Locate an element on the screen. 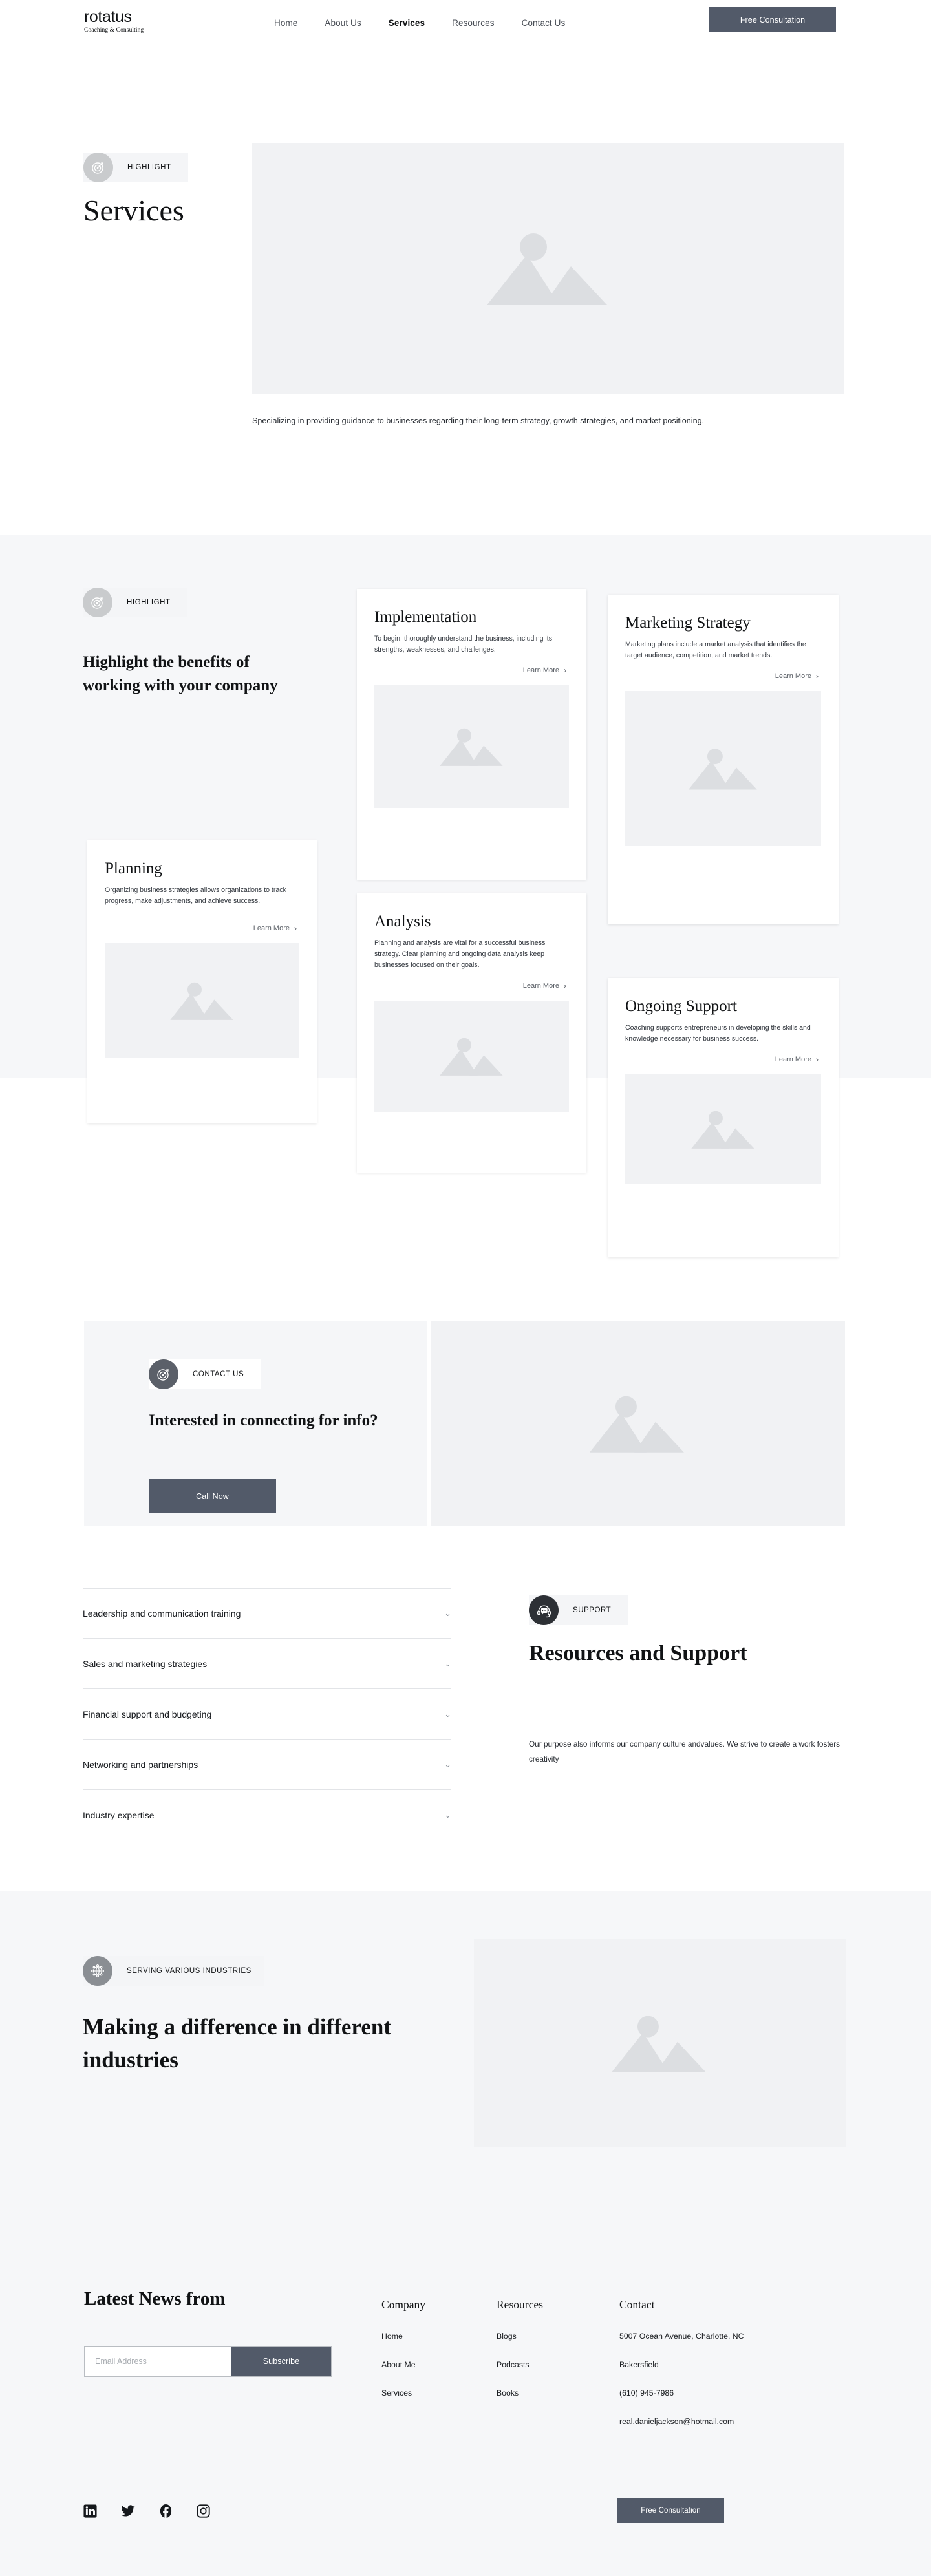  email-input is located at coordinates (158, 2361).